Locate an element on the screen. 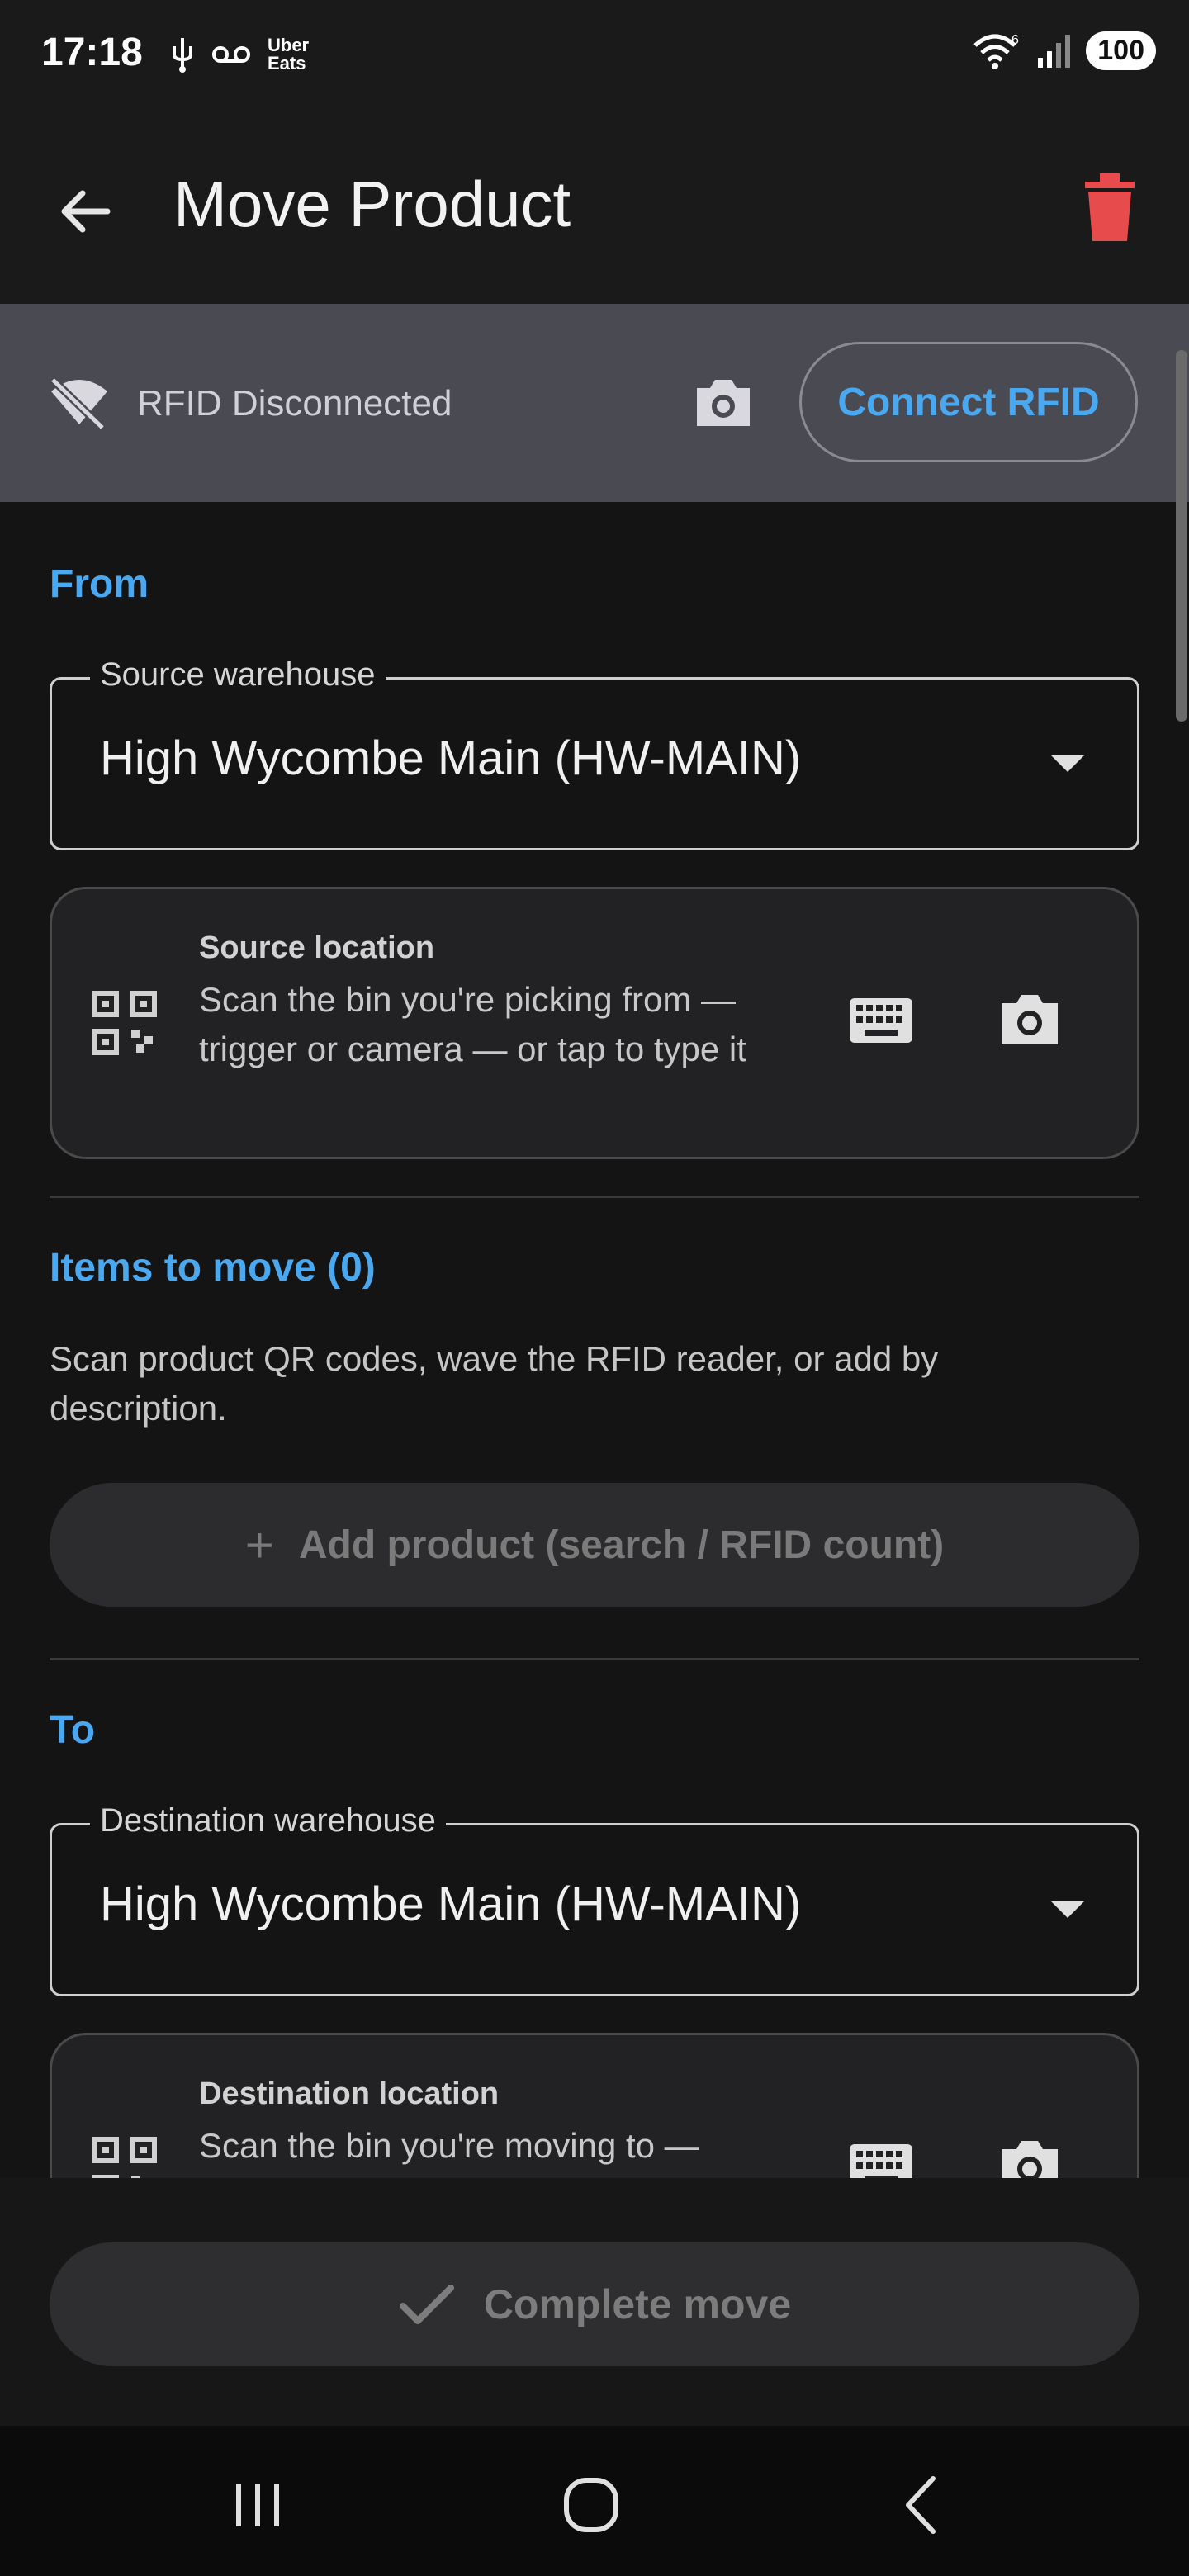 Image resolution: width=1189 pixels, height=2576 pixels. add-product-button: + Add product (search / RFID count) is located at coordinates (594, 1545).